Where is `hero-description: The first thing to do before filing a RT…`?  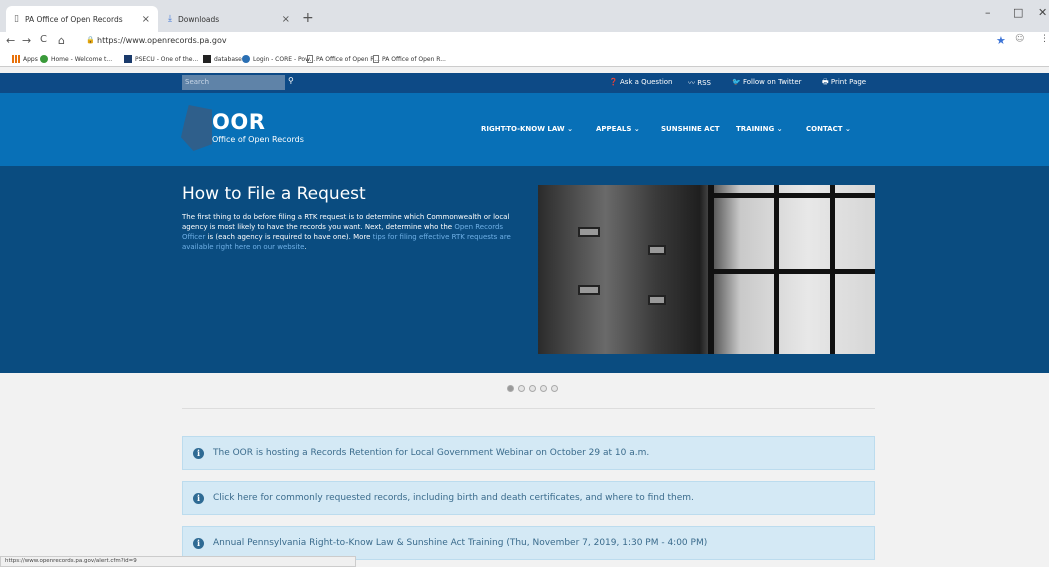
hero-description: The first thing to do before filing a RT… is located at coordinates (346, 232).